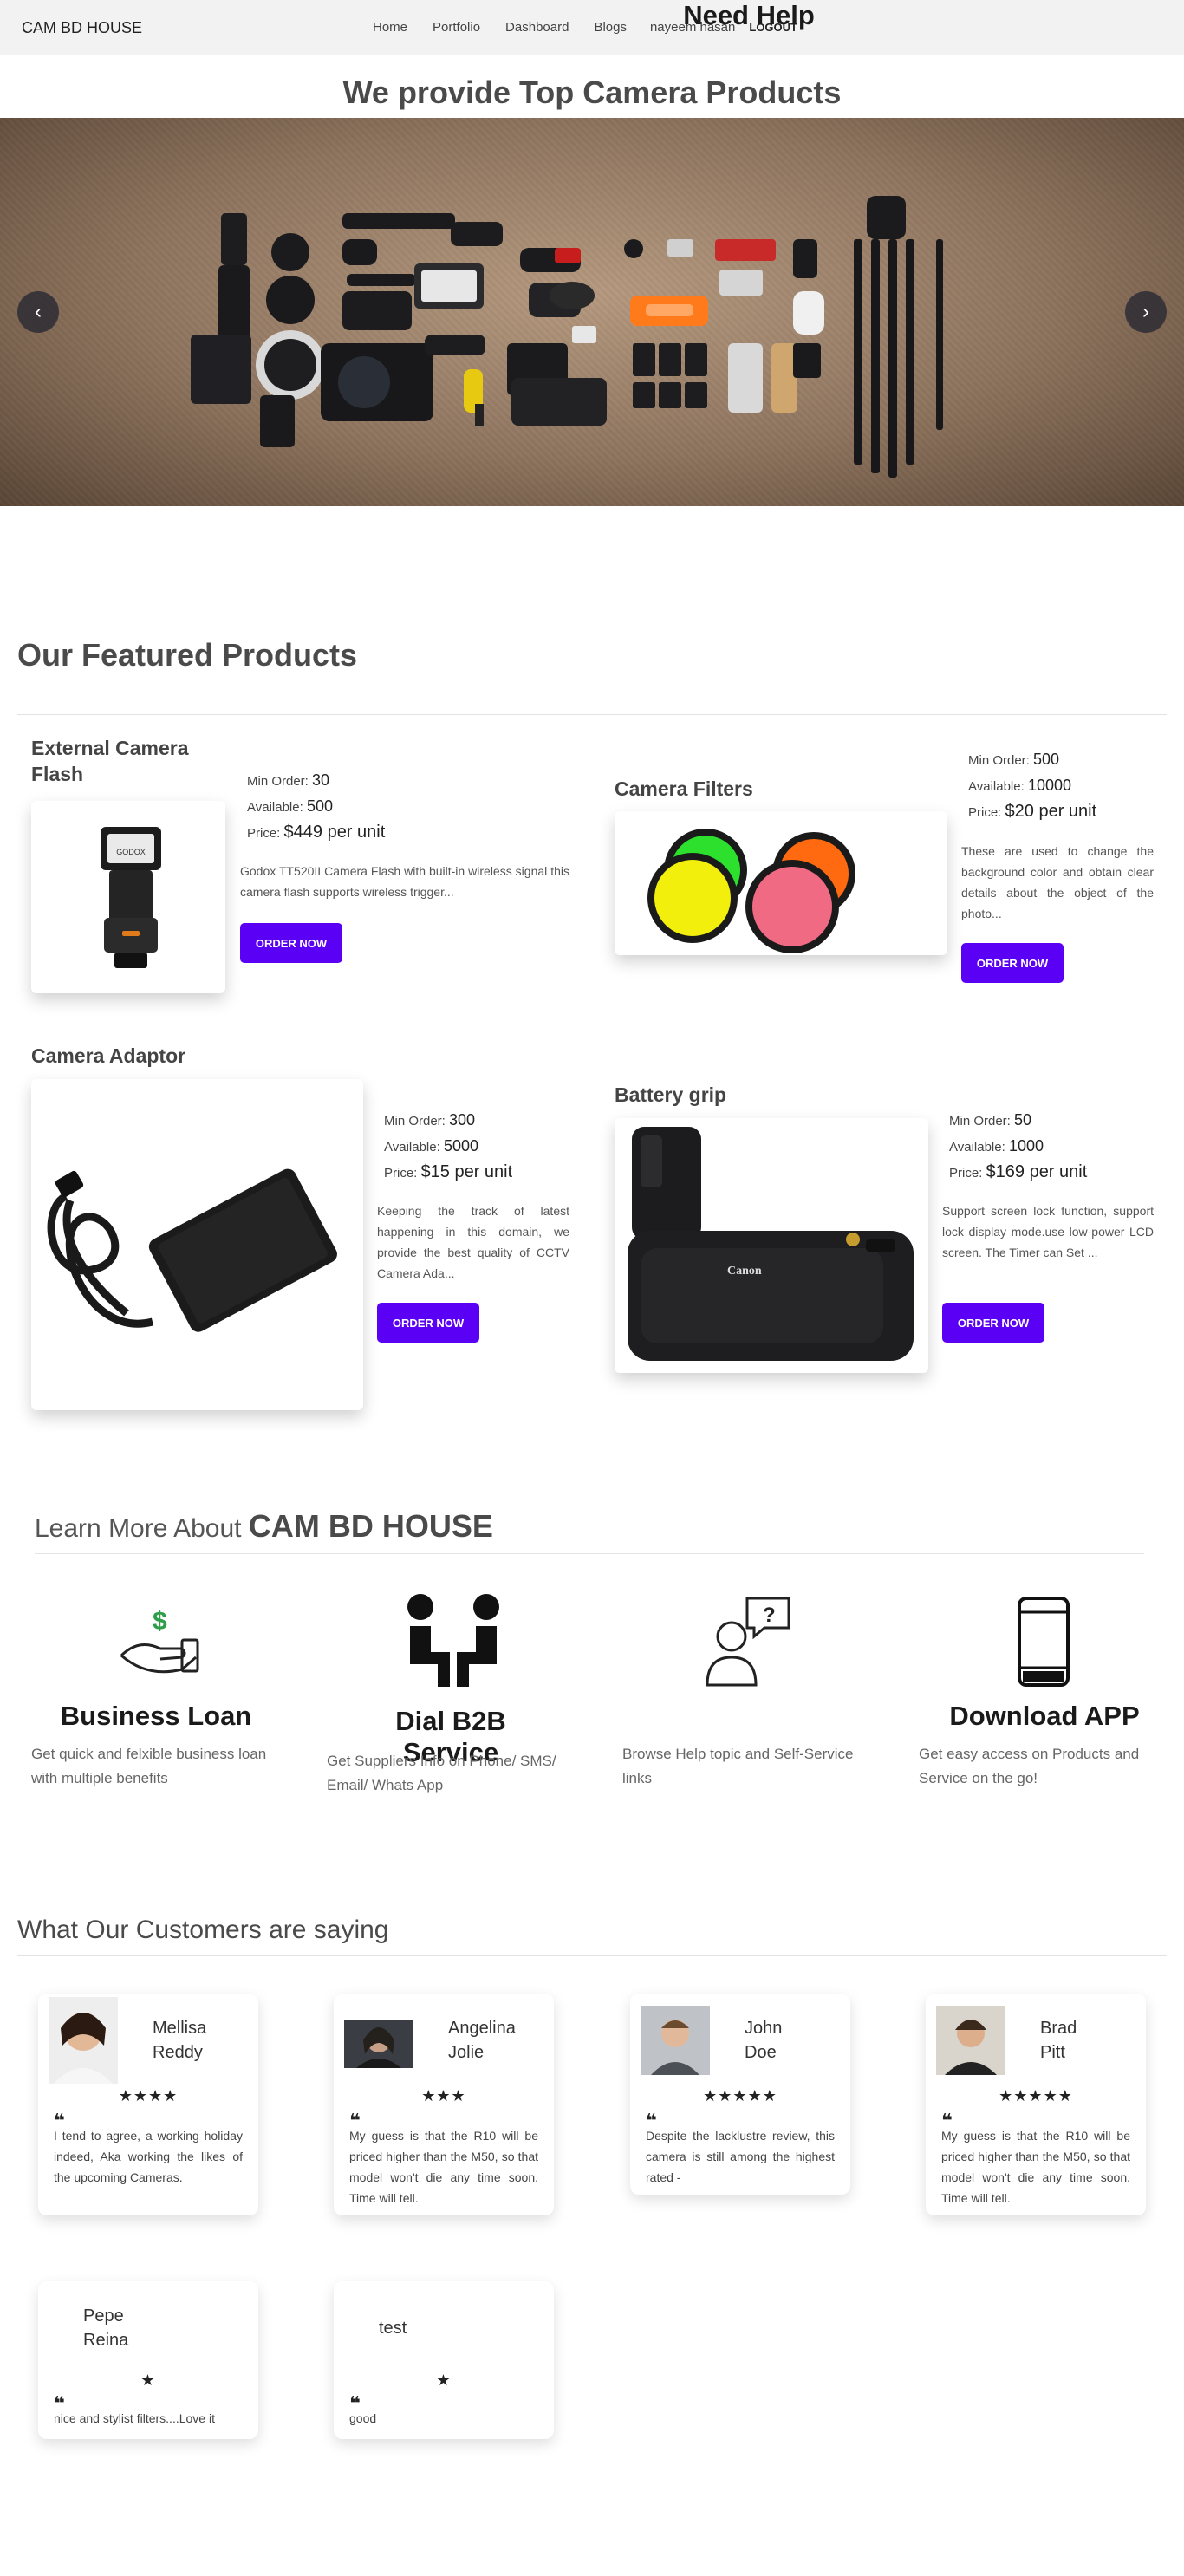 The width and height of the screenshot is (1184, 2576). Describe the element at coordinates (38, 312) in the screenshot. I see `carousel-prev-button: ‹` at that location.